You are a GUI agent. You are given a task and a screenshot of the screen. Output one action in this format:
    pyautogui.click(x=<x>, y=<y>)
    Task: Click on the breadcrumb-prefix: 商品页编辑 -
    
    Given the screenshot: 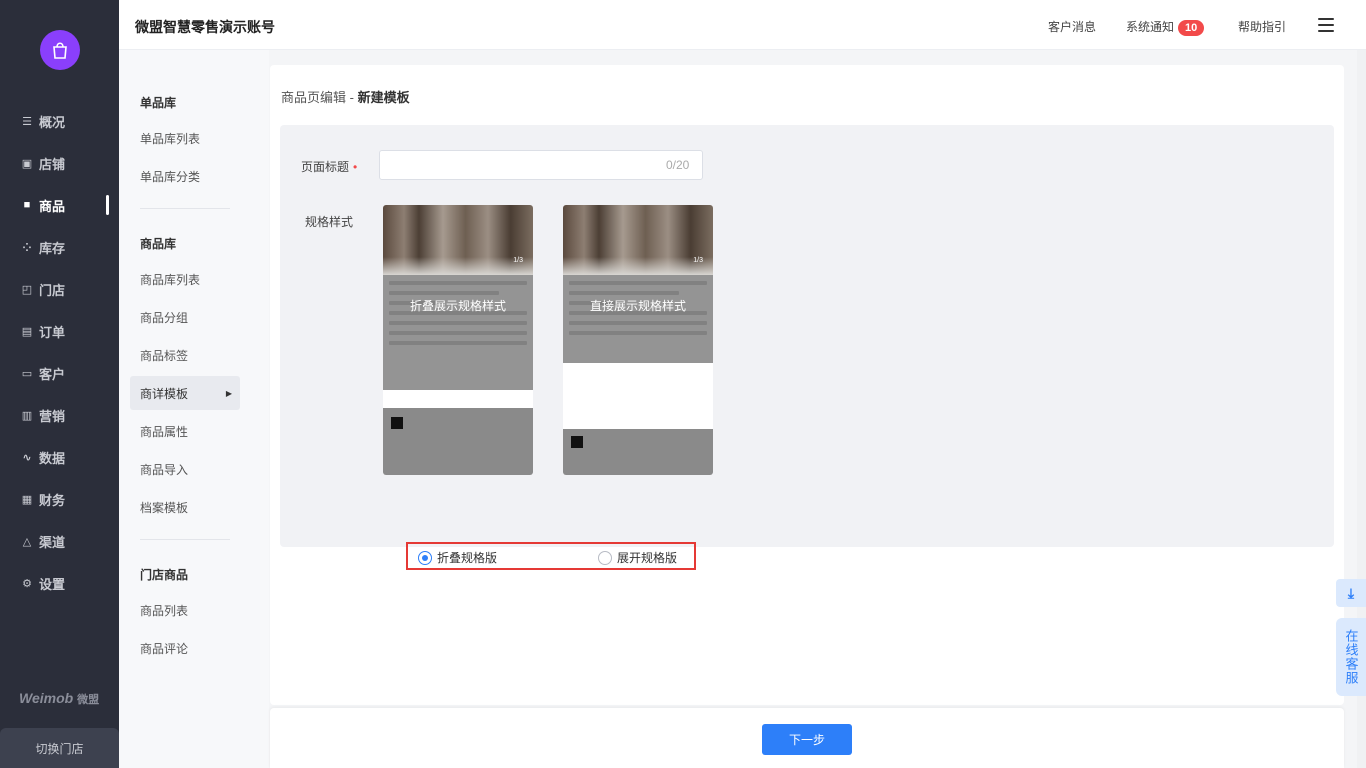 What is the action you would take?
    pyautogui.click(x=319, y=97)
    